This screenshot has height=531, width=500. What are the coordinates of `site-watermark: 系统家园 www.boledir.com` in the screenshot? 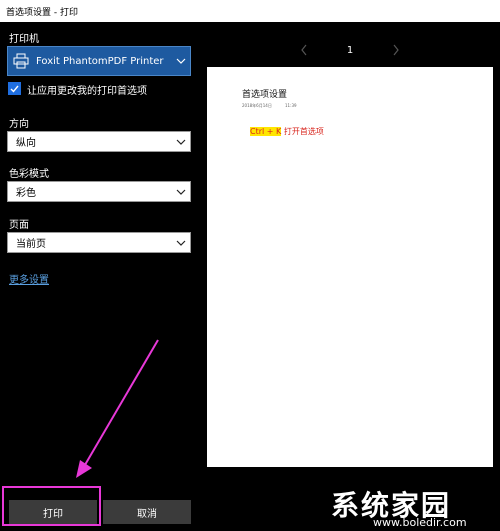 It's located at (415, 507).